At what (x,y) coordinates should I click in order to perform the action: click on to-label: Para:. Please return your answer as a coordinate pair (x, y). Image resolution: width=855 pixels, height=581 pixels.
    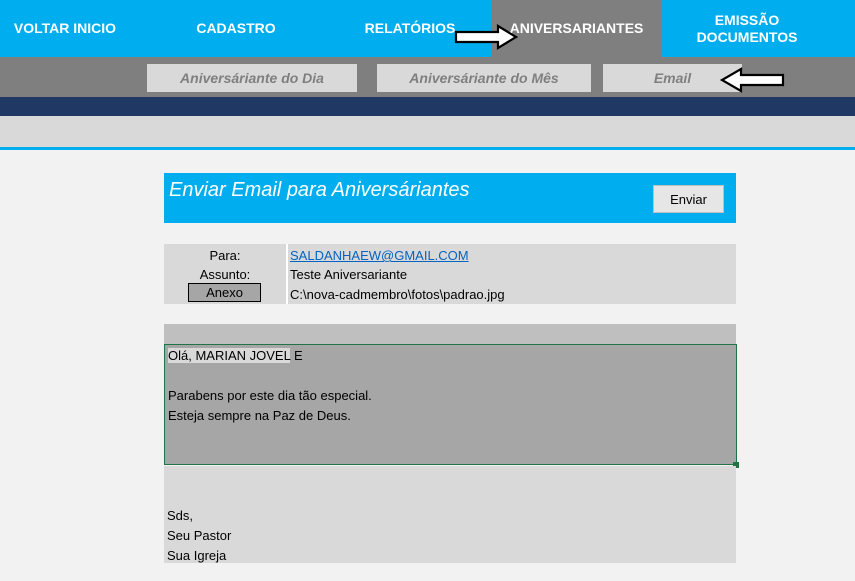
    Looking at the image, I should click on (225, 255).